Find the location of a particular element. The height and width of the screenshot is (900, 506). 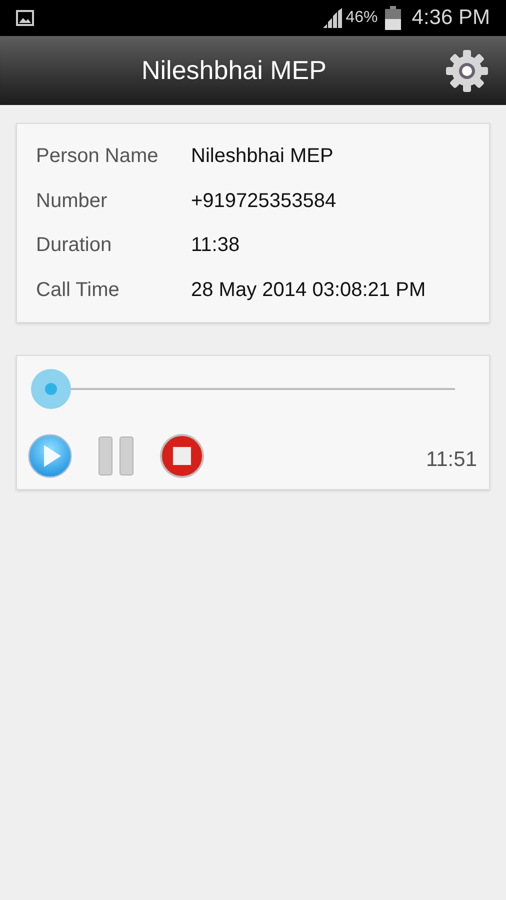

app-title: Nileshbhai MEP is located at coordinates (234, 70).